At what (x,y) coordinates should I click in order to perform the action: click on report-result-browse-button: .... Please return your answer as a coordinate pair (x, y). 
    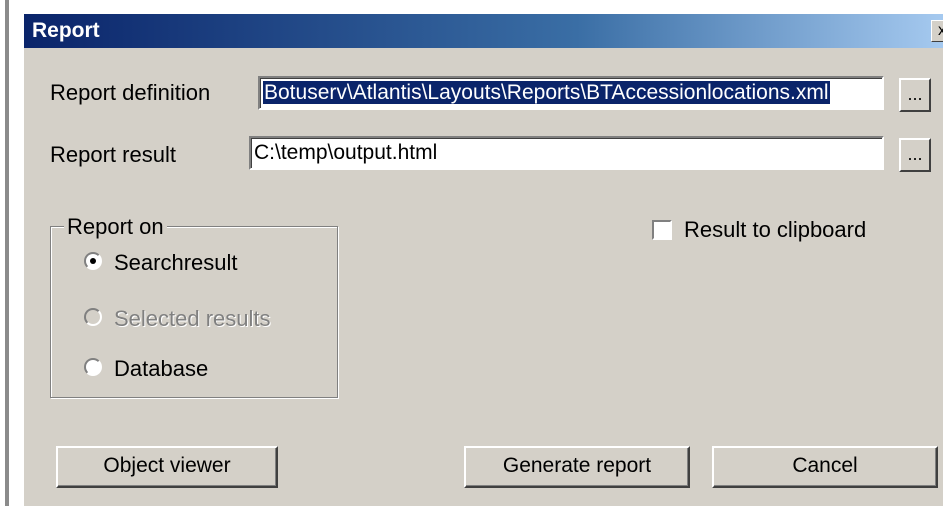
    Looking at the image, I should click on (915, 155).